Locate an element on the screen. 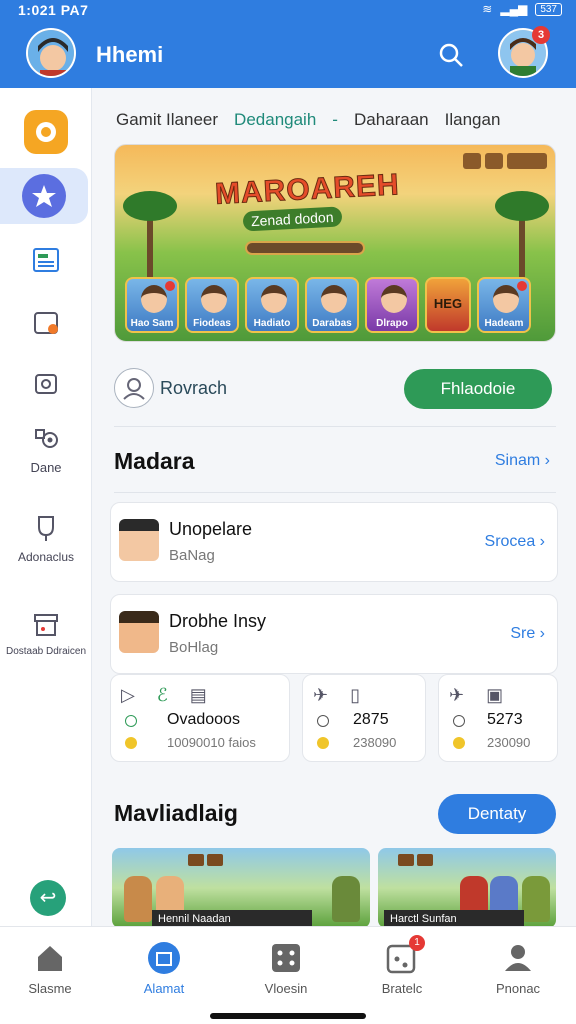 The height and width of the screenshot is (1024, 576). hero-name: Darabas is located at coordinates (332, 323).